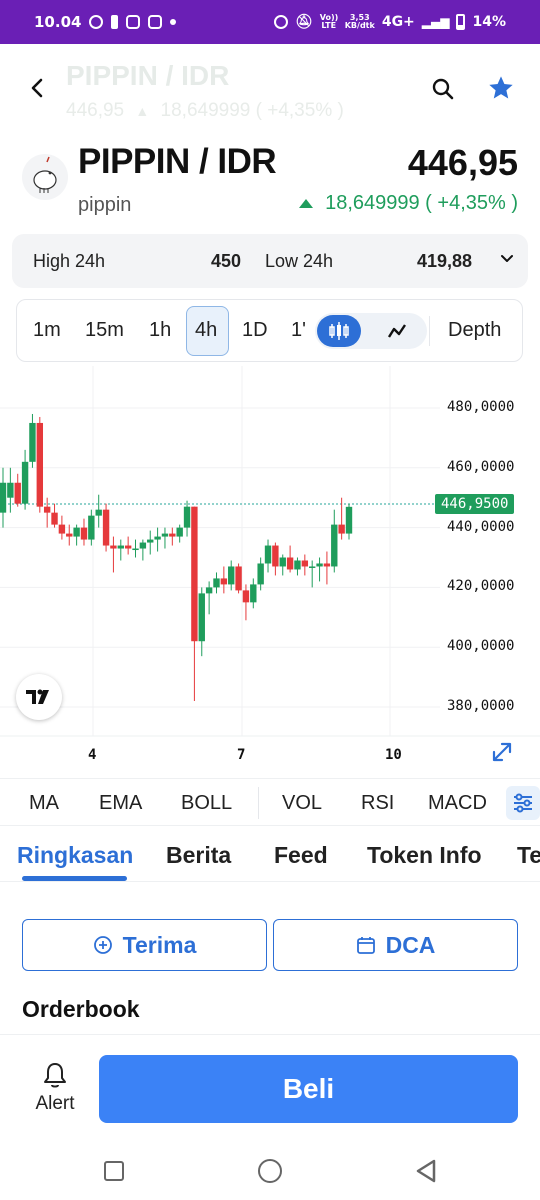 Image resolution: width=540 pixels, height=1200 pixels. What do you see at coordinates (69, 261) in the screenshot?
I see `high-24h-label: High 24h` at bounding box center [69, 261].